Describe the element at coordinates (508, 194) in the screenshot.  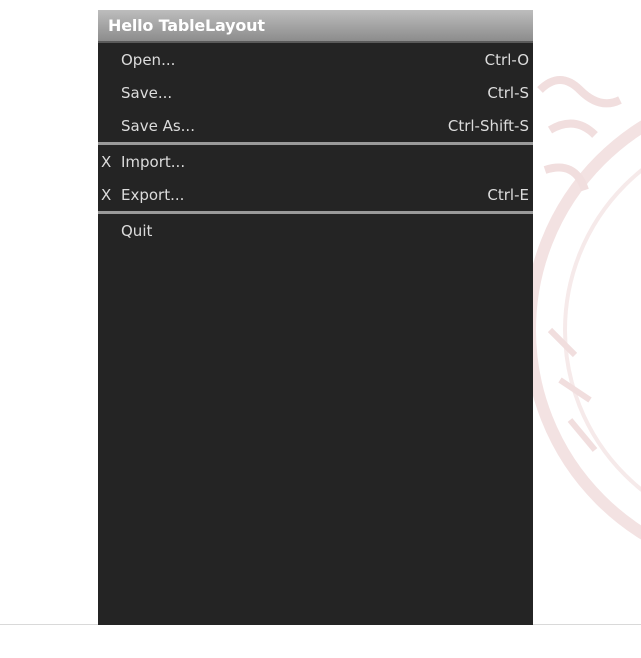
I see `menu-item-shortcut: Ctrl-E` at that location.